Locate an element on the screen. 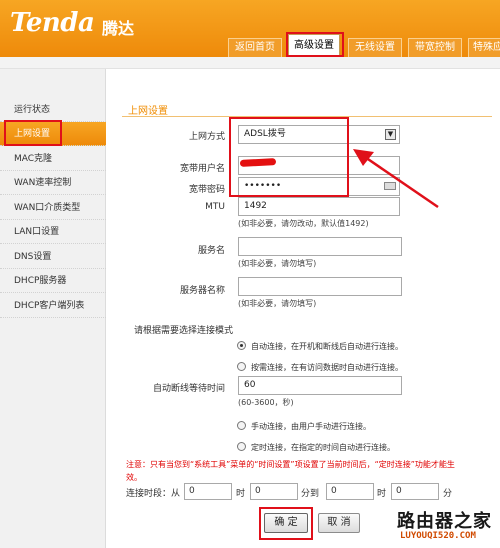 Image resolution: width=500 pixels, height=548 pixels. sidebar-item-wan-medium: WAN口介质类型 is located at coordinates (53, 208).